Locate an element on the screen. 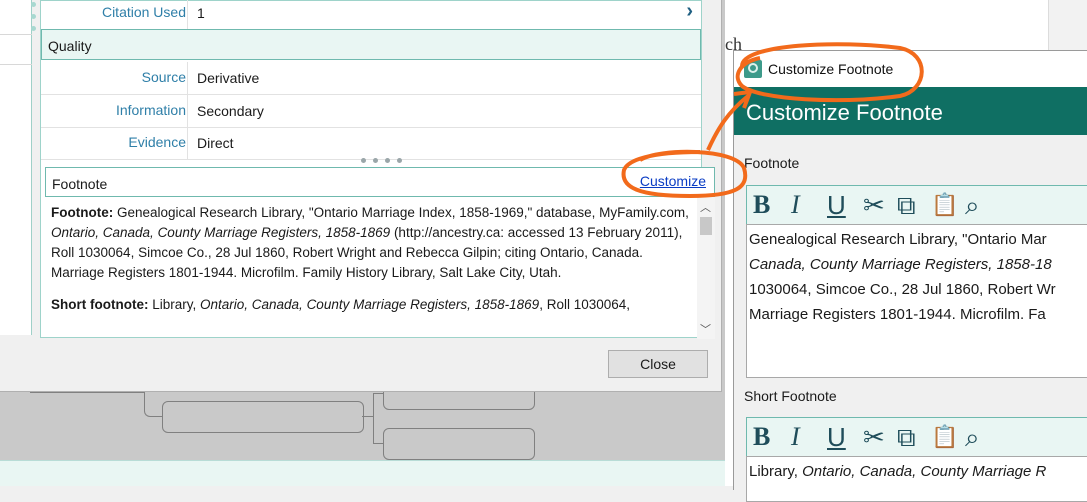 This screenshot has width=1087, height=502. annotation-circle-title is located at coordinates (829, 72).